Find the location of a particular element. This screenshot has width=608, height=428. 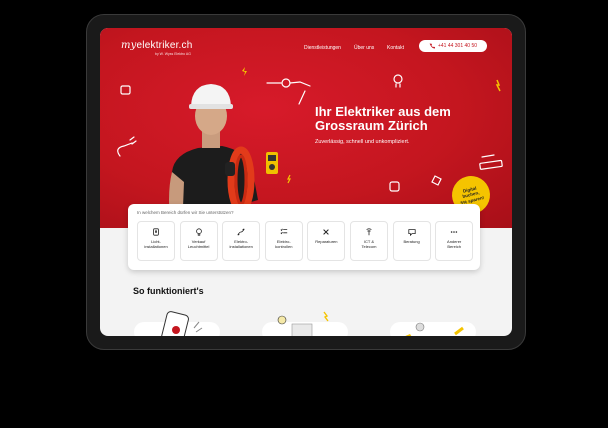

step-illustrations is located at coordinates (312, 323).